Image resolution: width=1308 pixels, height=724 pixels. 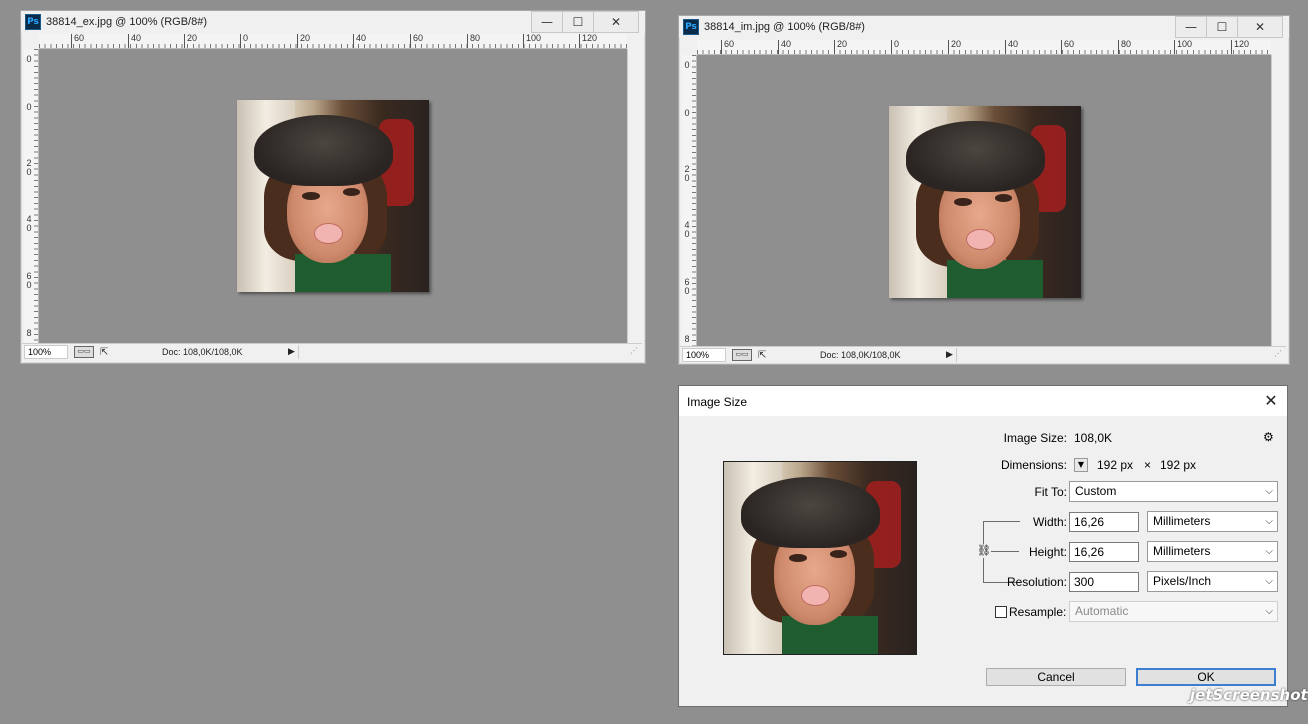 What do you see at coordinates (1182, 581) in the screenshot?
I see `resolution-unit-value: Pixels/Inch` at bounding box center [1182, 581].